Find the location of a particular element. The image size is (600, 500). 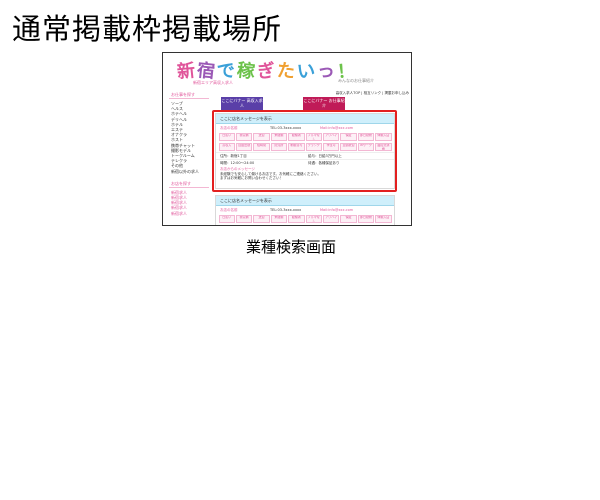

listing-contact: お店の名前 TEL:03-3xxx-xxxx Mail:info@xxx.com is located at coordinates (305, 210).